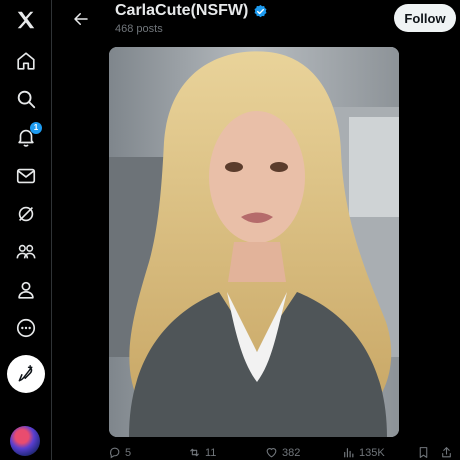 The width and height of the screenshot is (460, 460). I want to click on compose-post-button, so click(26, 374).